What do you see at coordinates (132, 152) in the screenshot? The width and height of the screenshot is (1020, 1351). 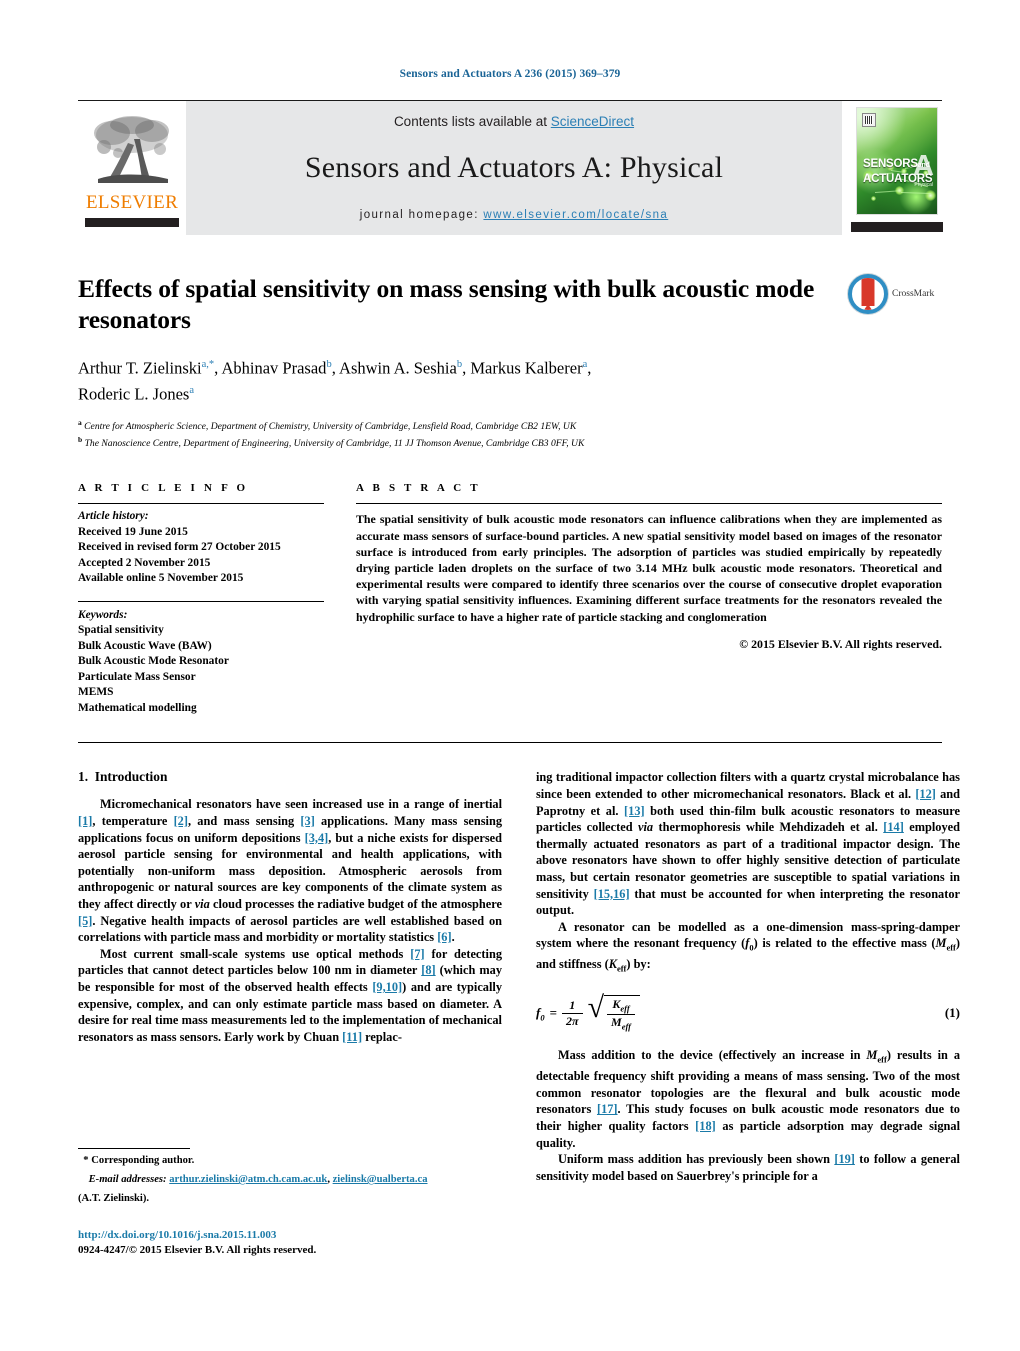 I see `elsevier-tree-icon` at bounding box center [132, 152].